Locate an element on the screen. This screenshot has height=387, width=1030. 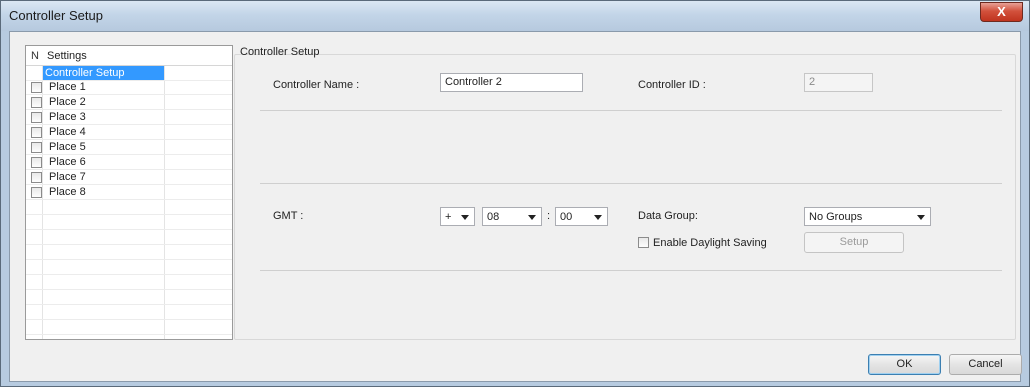
list-item-label: Place 4 is located at coordinates (67, 132).